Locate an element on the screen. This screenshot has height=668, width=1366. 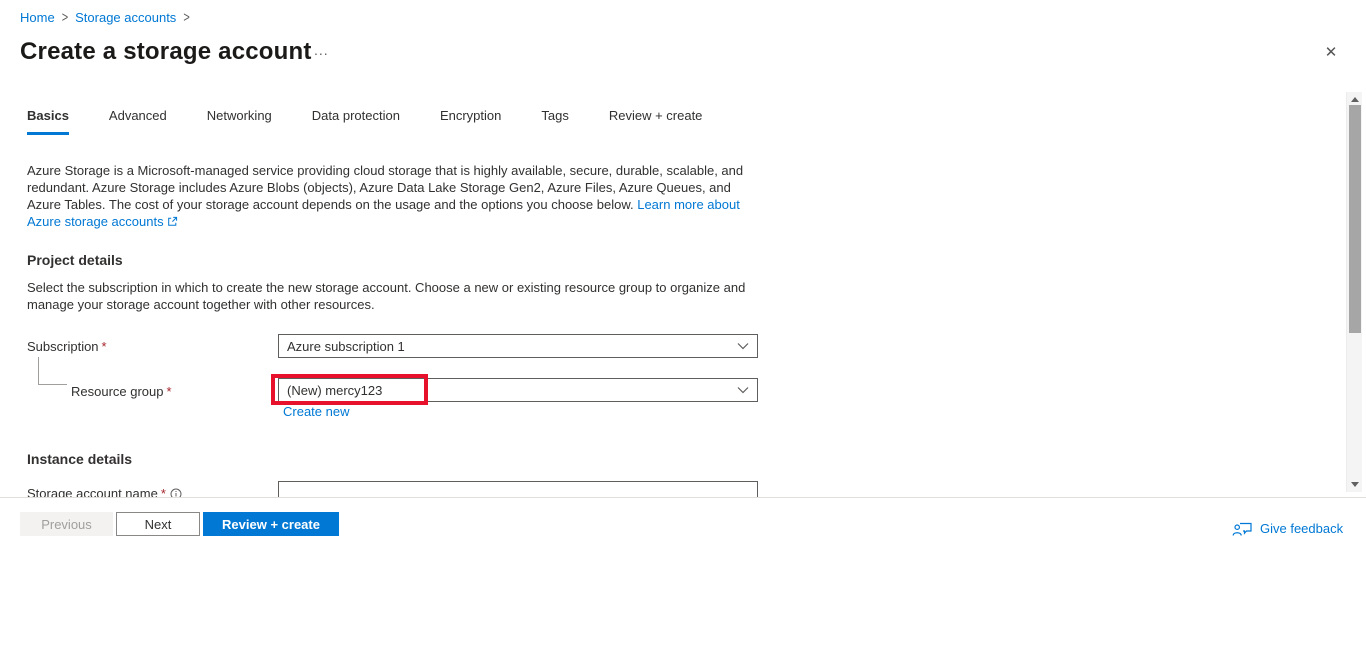
tab-networking: Networking is located at coordinates (239, 121).